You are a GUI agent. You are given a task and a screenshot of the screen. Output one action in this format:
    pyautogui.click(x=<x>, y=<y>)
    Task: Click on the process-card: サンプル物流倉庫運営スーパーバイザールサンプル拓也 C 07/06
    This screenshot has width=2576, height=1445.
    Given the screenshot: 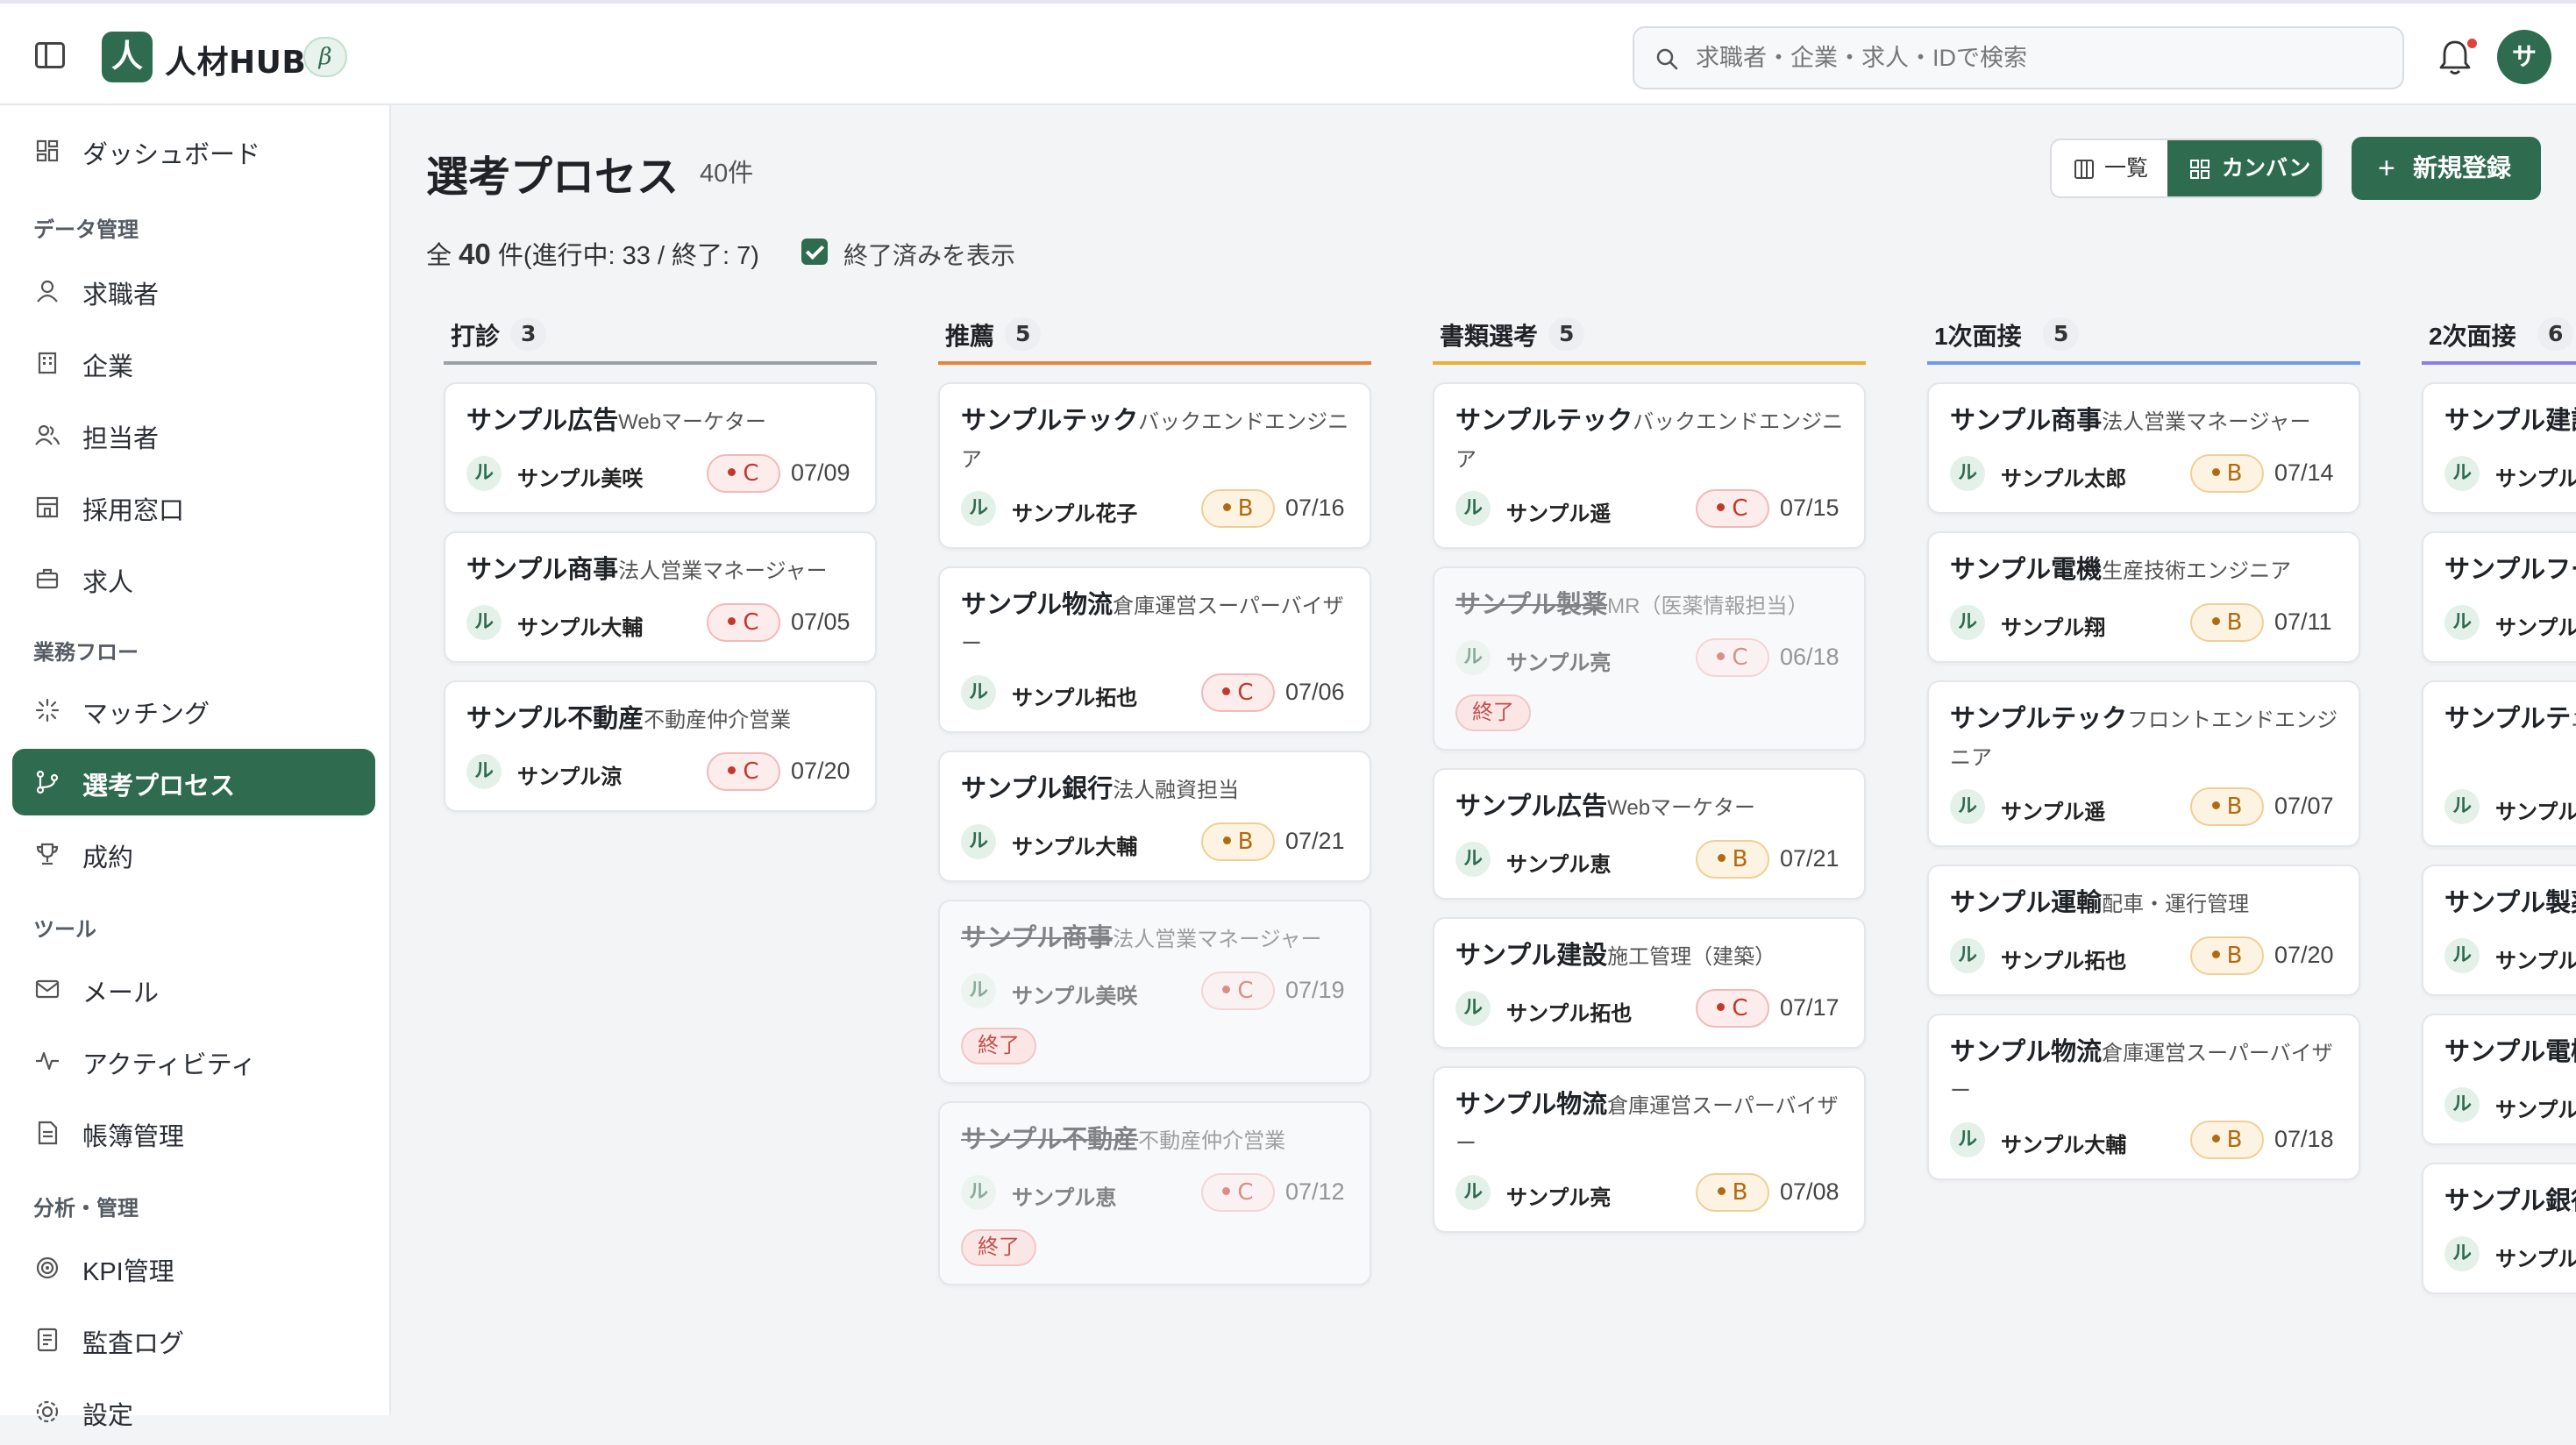 What is the action you would take?
    pyautogui.click(x=1154, y=649)
    